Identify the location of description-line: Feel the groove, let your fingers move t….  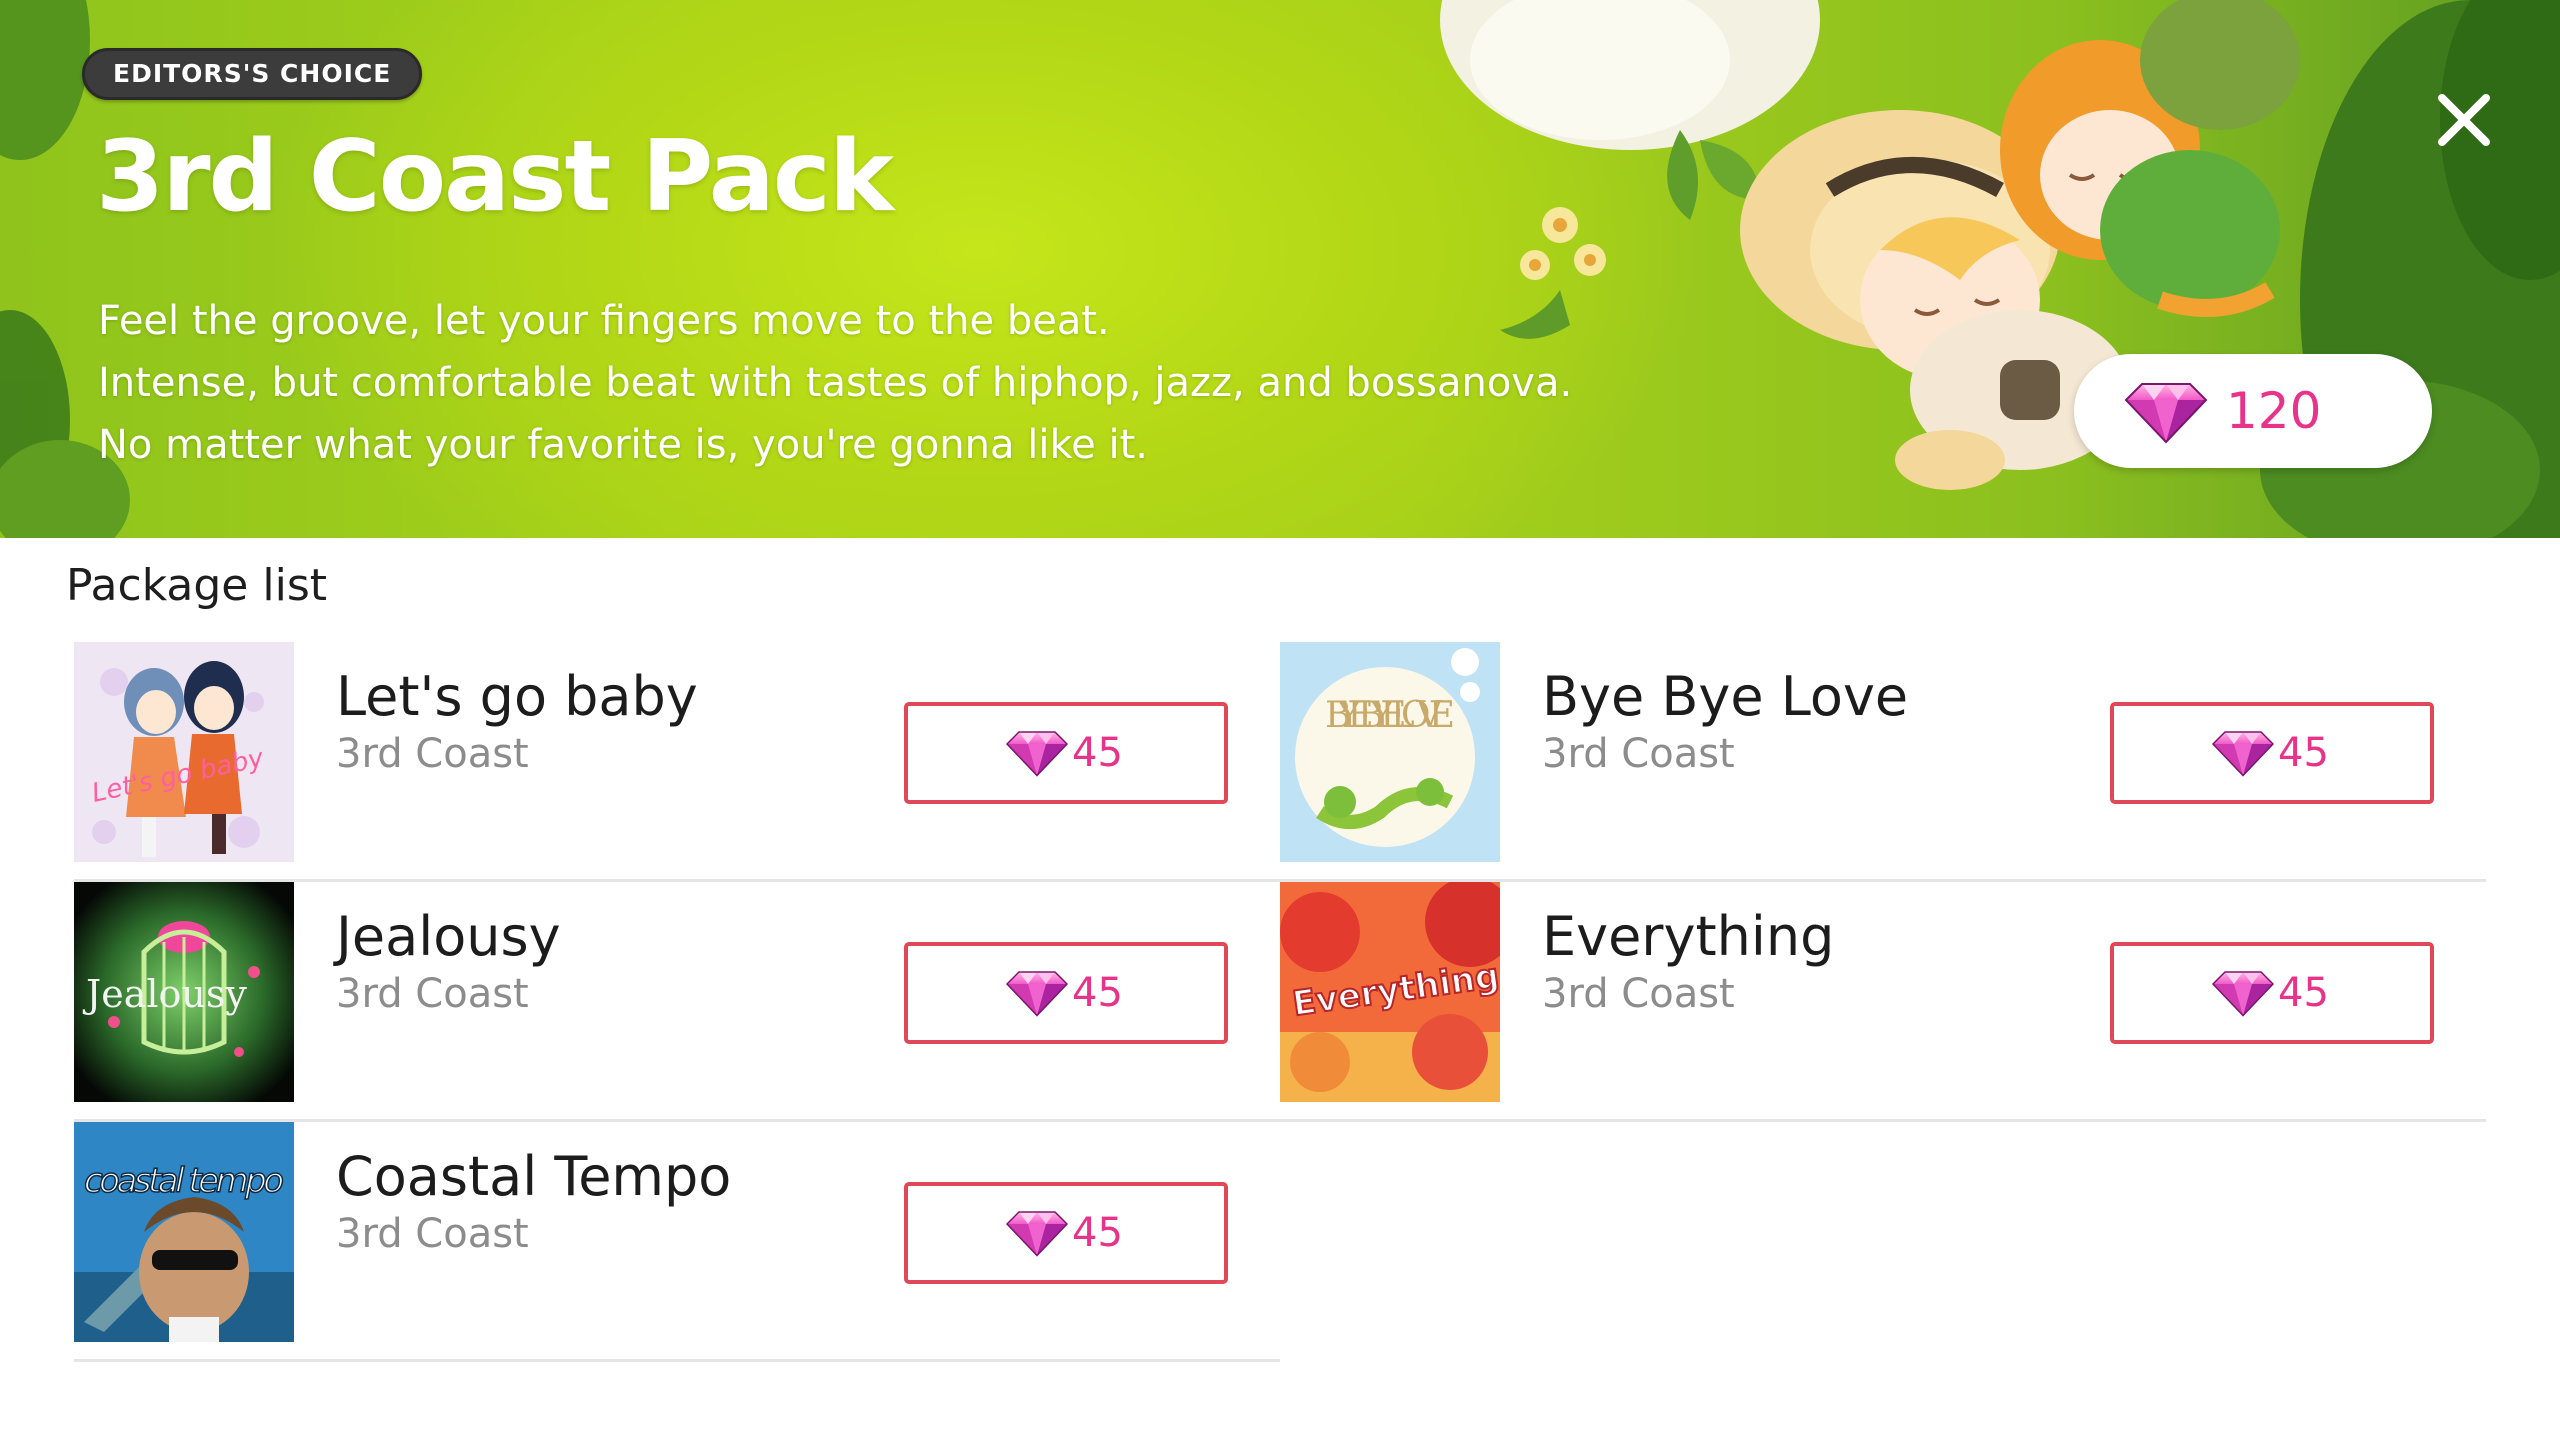
(604, 321).